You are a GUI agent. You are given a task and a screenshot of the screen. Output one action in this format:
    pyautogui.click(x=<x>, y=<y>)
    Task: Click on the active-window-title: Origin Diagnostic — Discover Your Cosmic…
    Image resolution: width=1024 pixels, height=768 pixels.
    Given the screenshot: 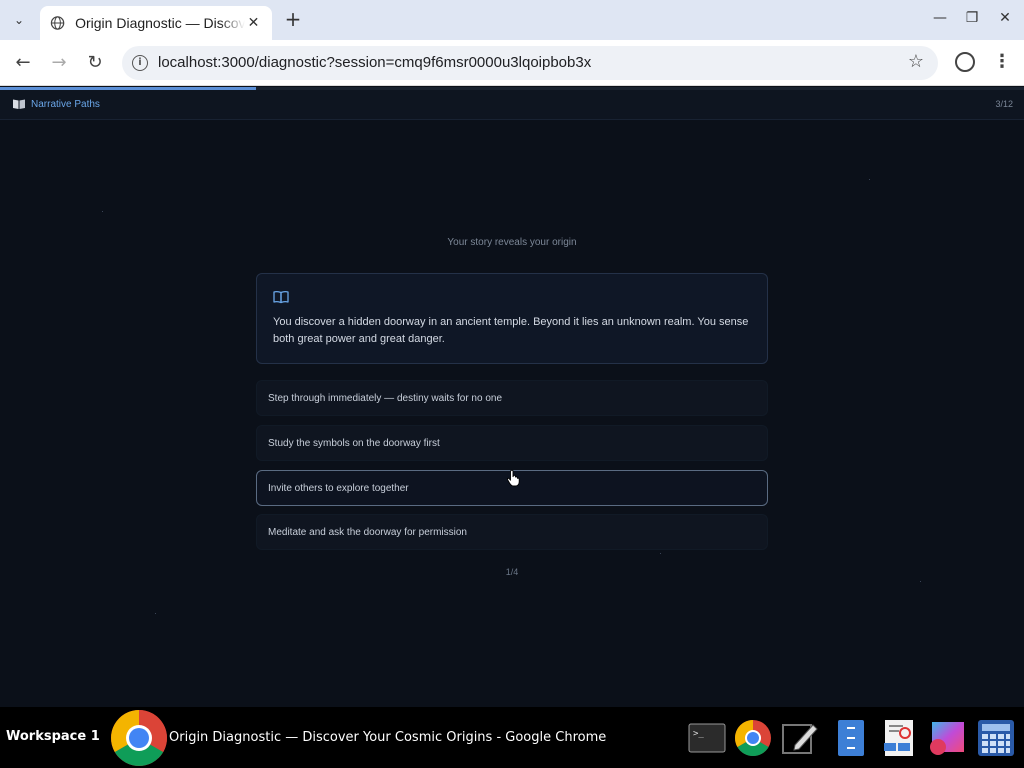 What is the action you would take?
    pyautogui.click(x=388, y=737)
    